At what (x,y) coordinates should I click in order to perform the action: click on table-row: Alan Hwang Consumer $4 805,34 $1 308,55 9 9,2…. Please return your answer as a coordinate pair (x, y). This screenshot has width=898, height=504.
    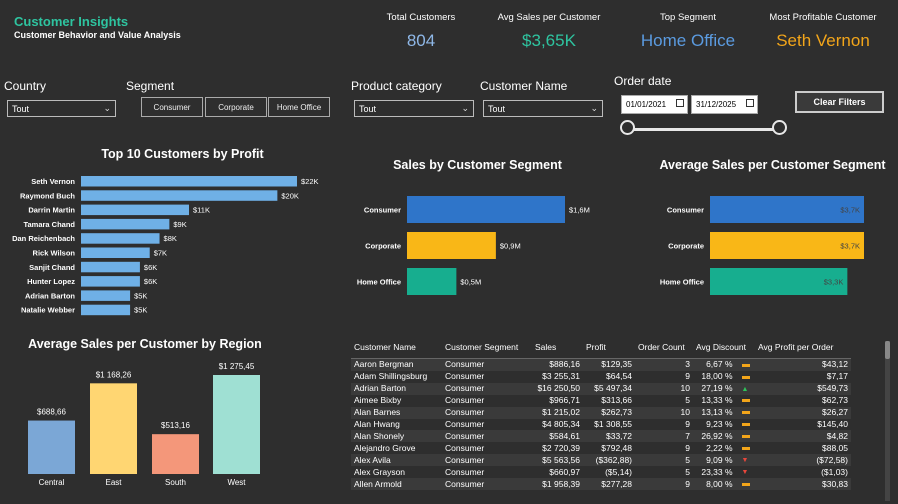
    Looking at the image, I should click on (601, 425).